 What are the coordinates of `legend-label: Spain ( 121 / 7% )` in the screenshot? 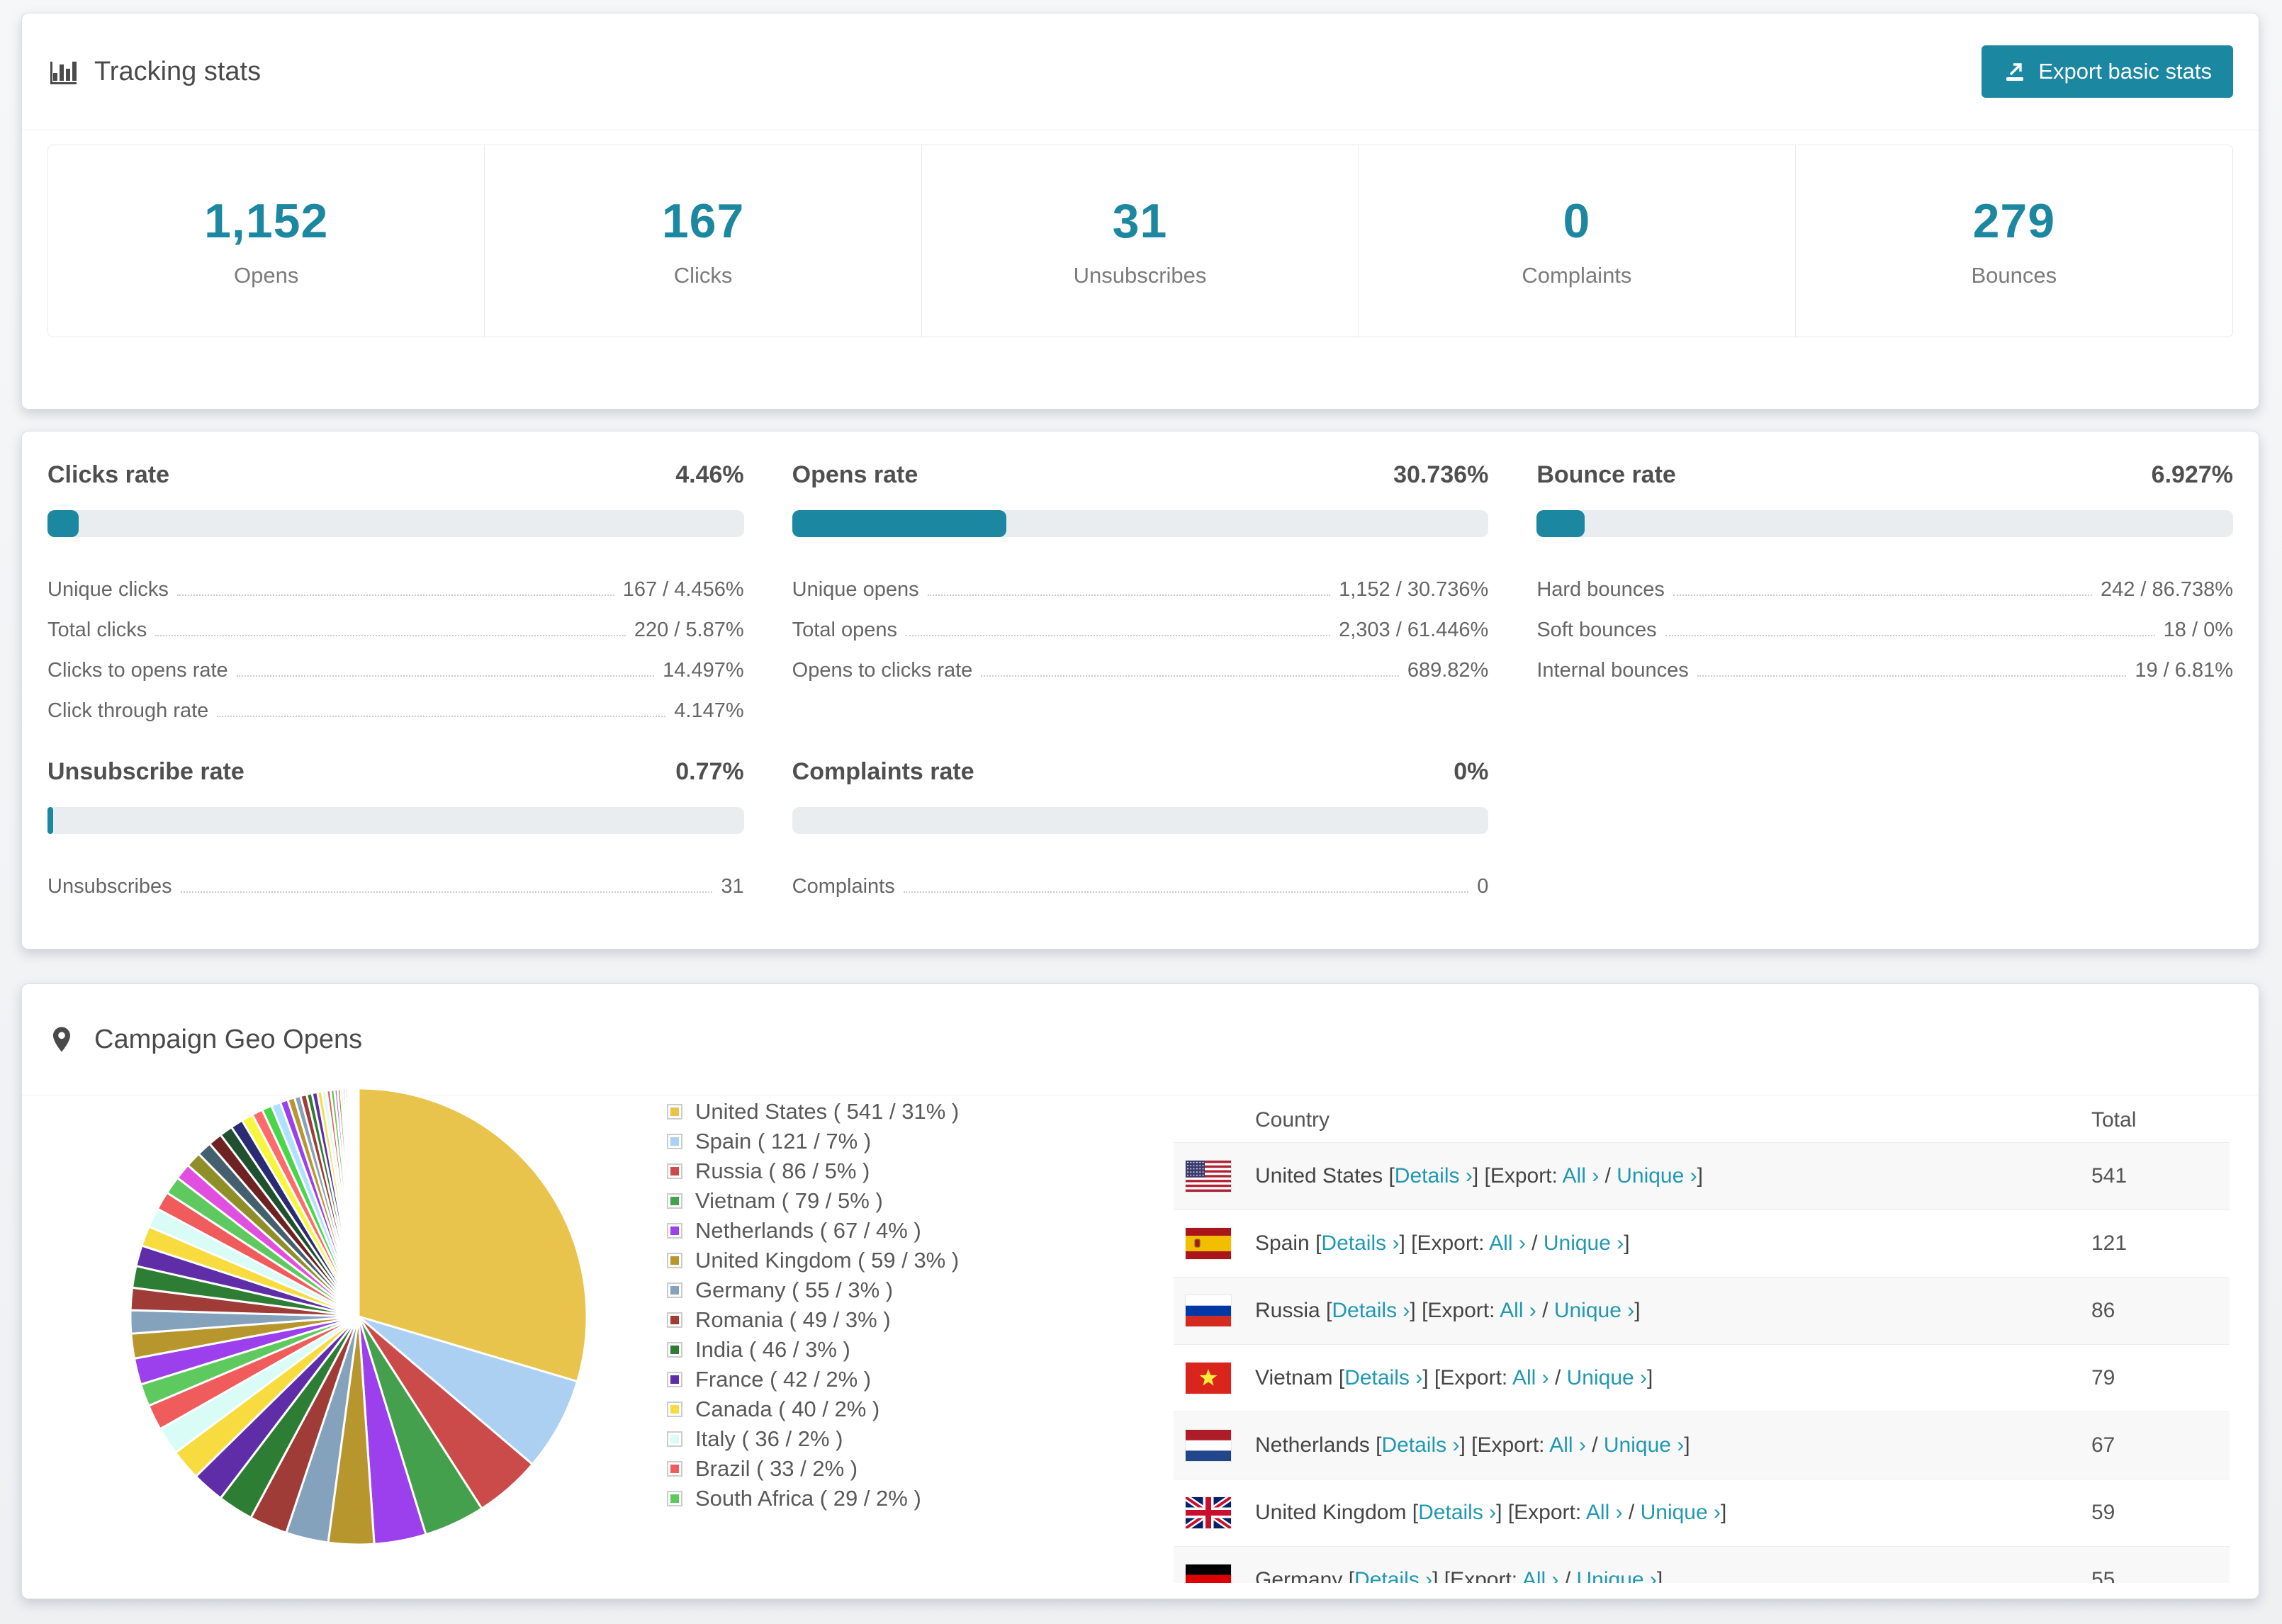 It's located at (783, 1141).